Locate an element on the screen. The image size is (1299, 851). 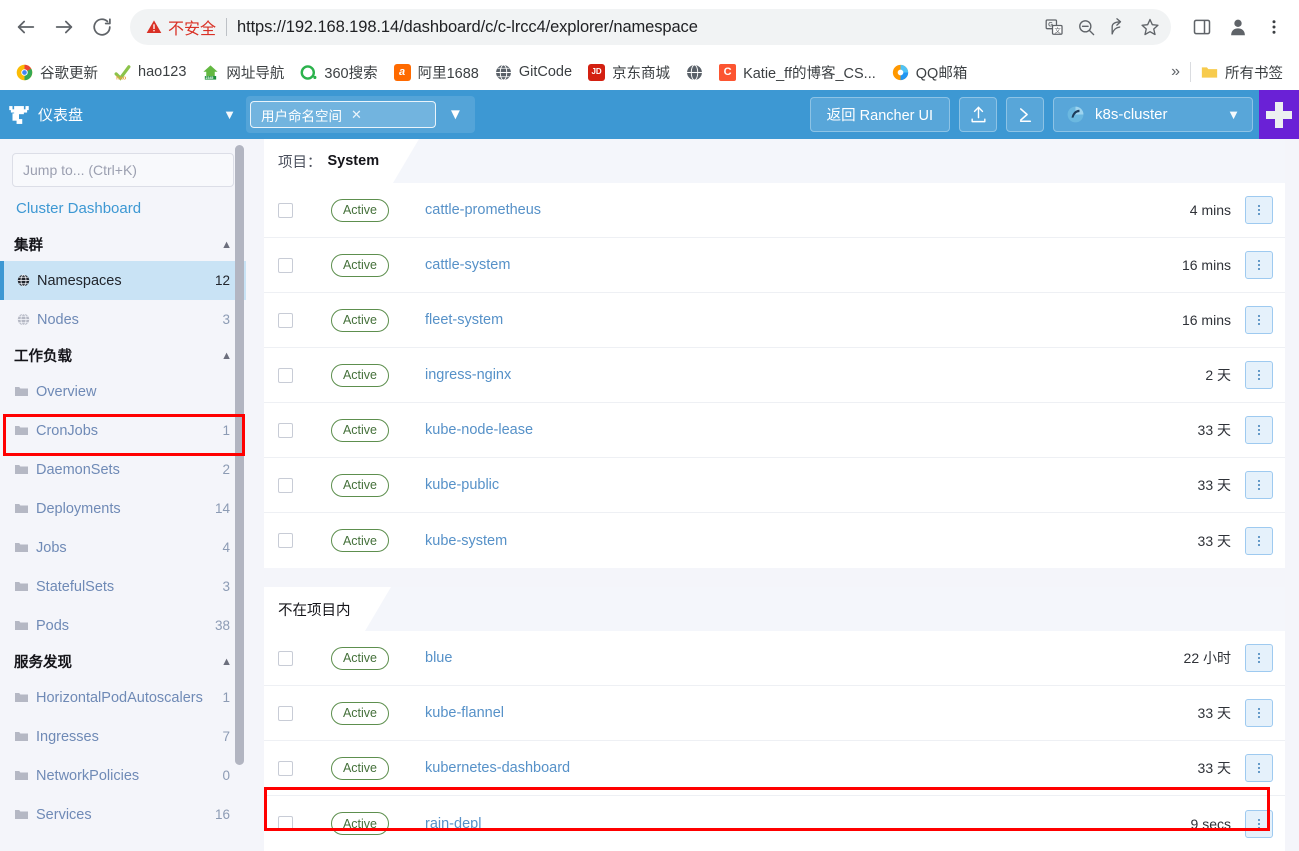
search-input: Jump to... (Ctrl+K) is located at coordinates (123, 170).